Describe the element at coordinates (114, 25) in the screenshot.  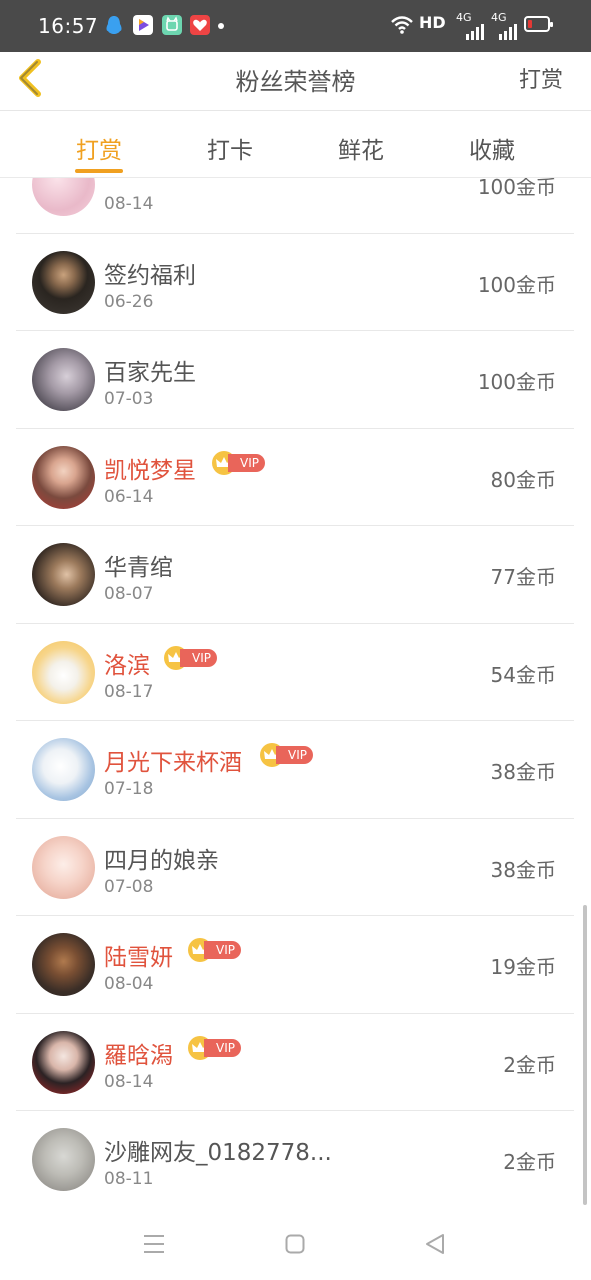
I see `qq-app-icon` at that location.